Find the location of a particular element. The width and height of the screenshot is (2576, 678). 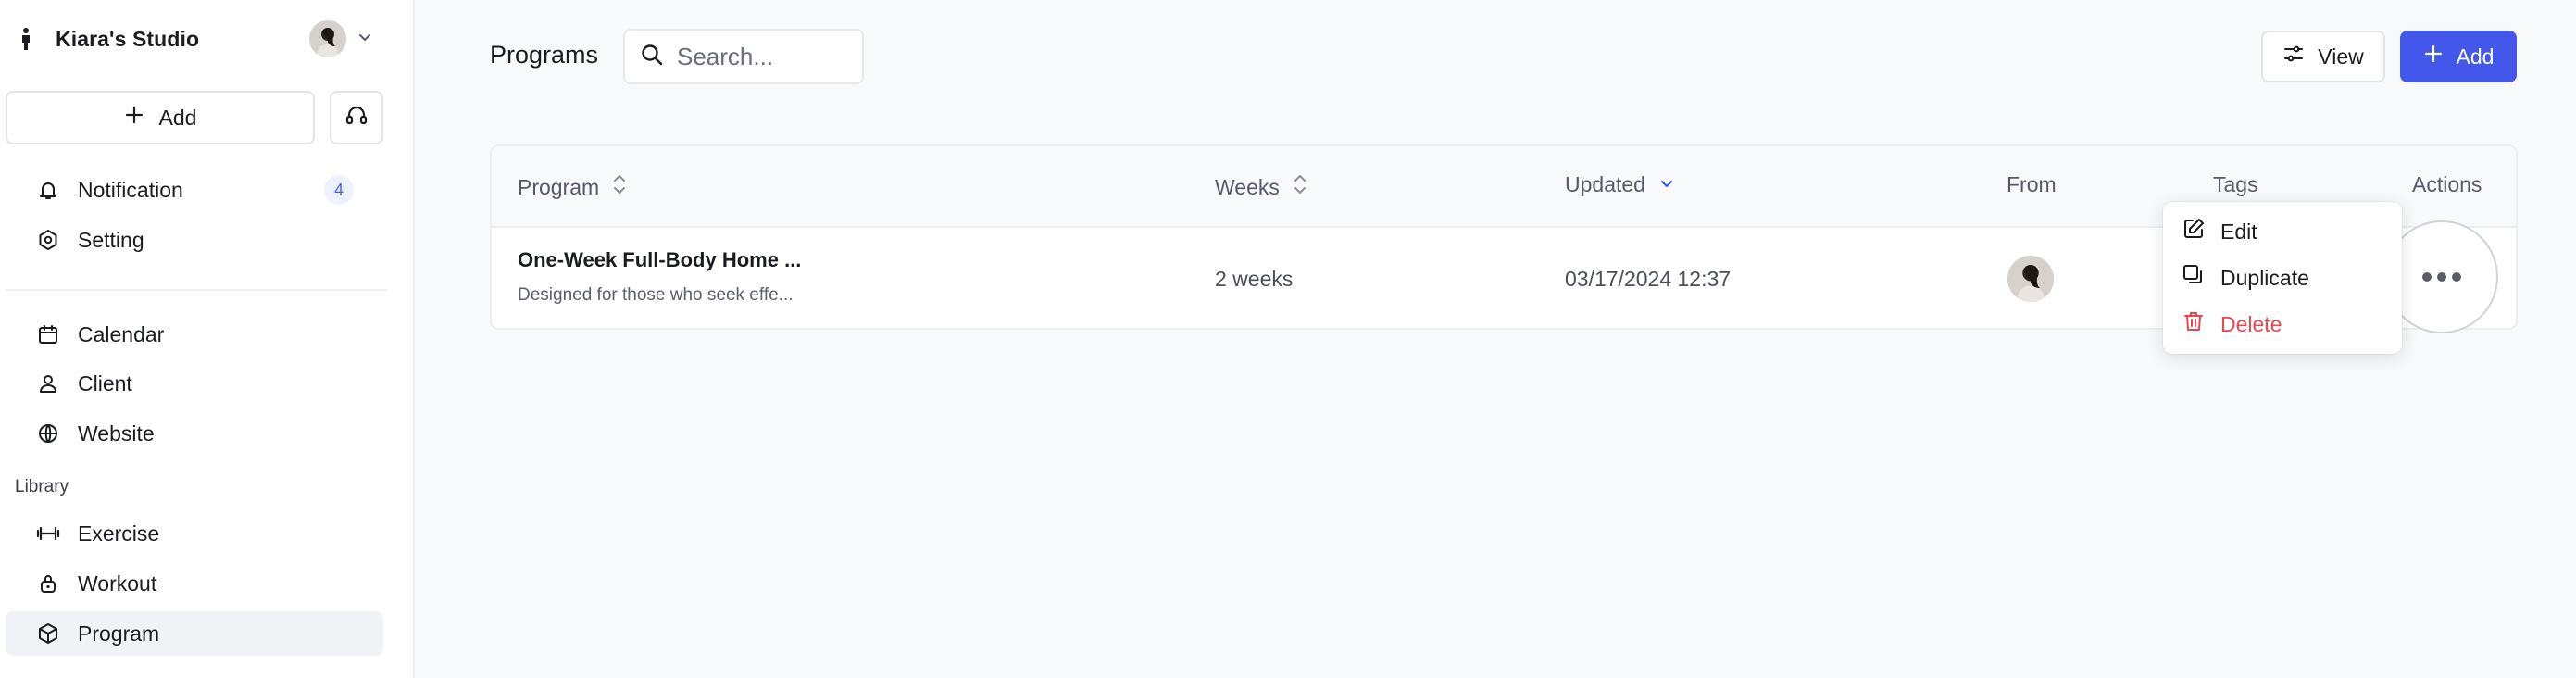

view-button: View is located at coordinates (2323, 56).